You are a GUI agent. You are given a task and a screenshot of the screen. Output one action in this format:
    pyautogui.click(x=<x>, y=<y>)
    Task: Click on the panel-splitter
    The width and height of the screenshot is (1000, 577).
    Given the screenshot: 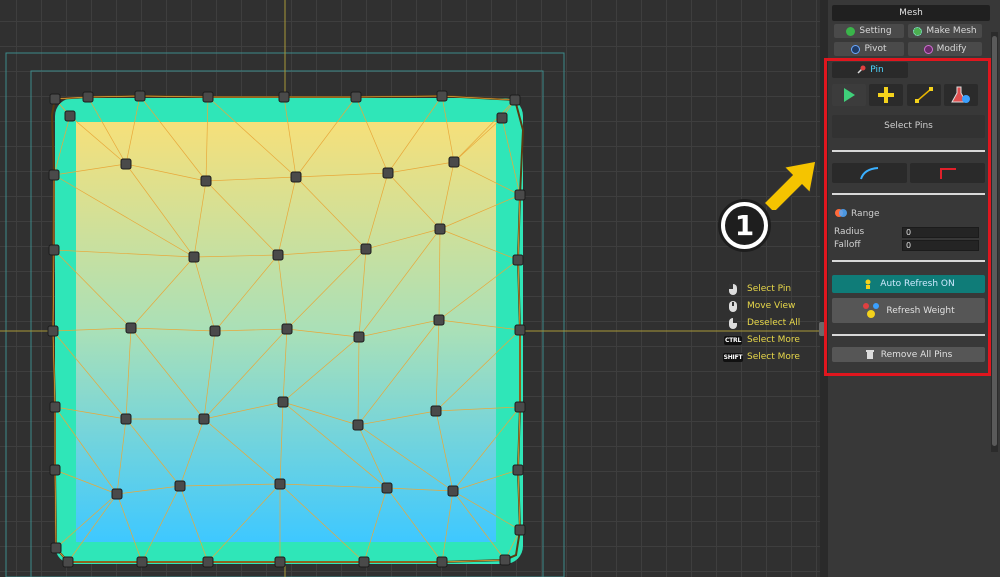 What is the action you would take?
    pyautogui.click(x=824, y=288)
    